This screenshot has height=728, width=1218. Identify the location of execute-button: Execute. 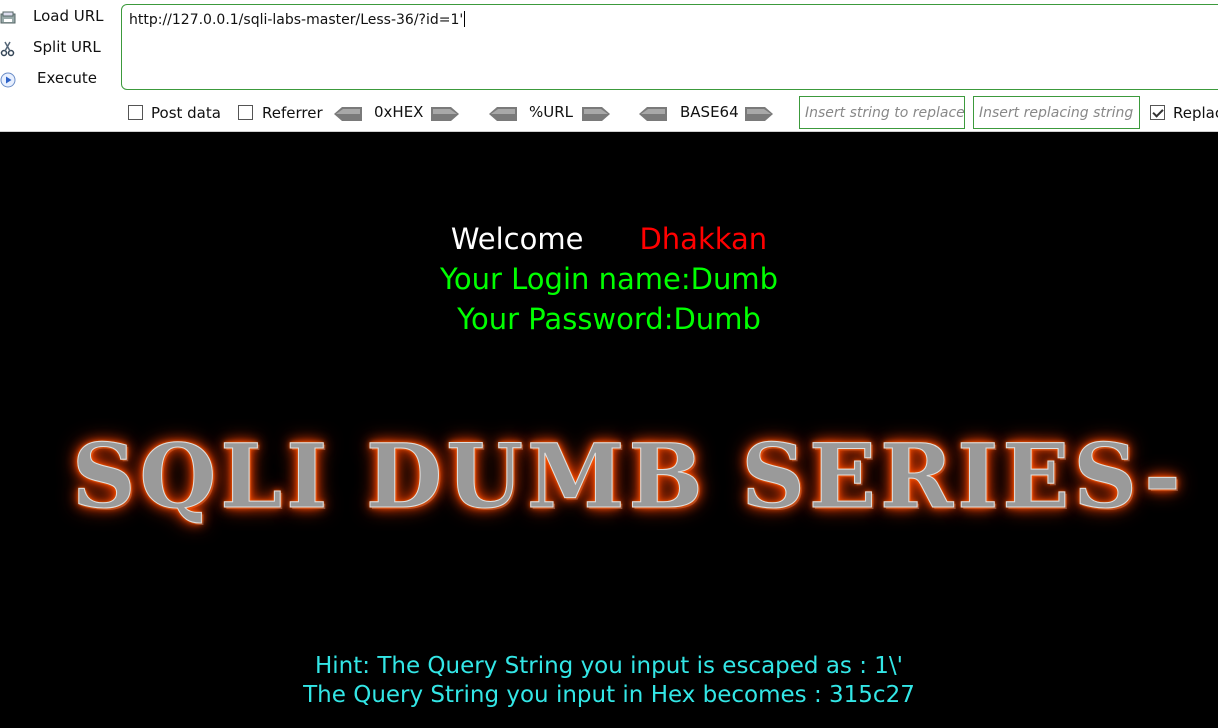
(59, 79).